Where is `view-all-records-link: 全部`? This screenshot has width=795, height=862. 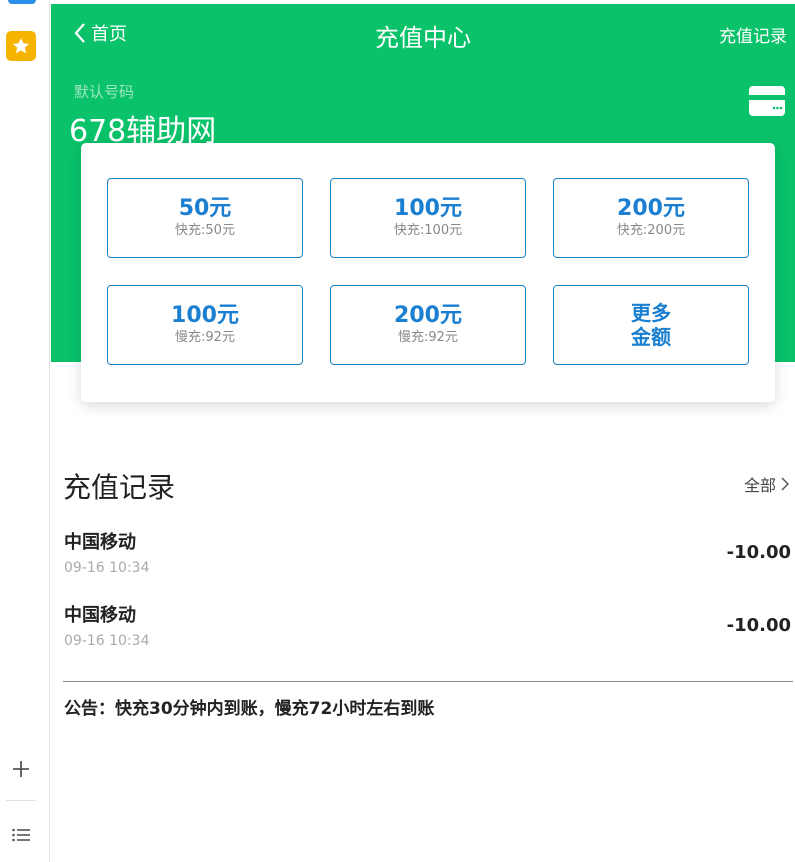
view-all-records-link: 全部 is located at coordinates (766, 484).